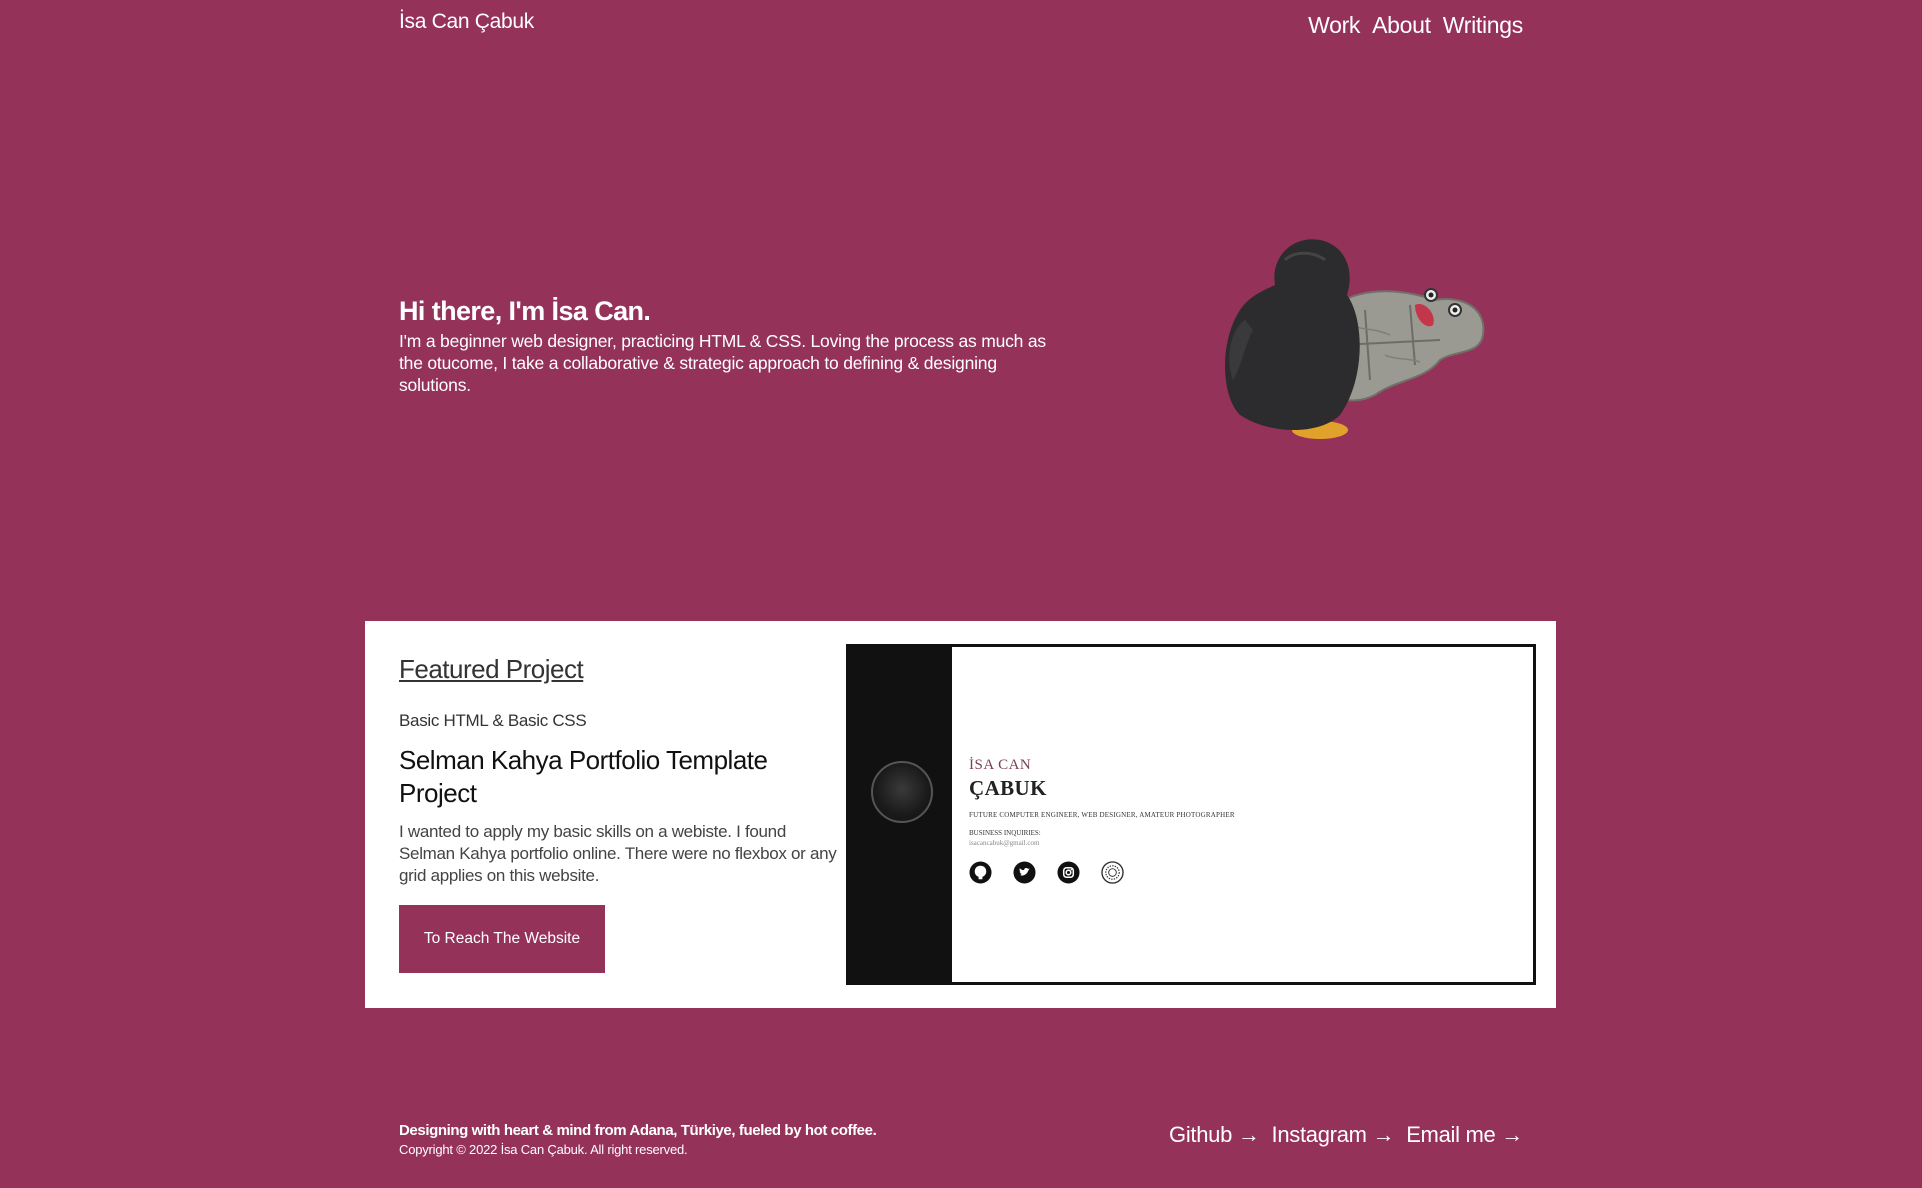  What do you see at coordinates (980, 872) in the screenshot?
I see `github-icon` at bounding box center [980, 872].